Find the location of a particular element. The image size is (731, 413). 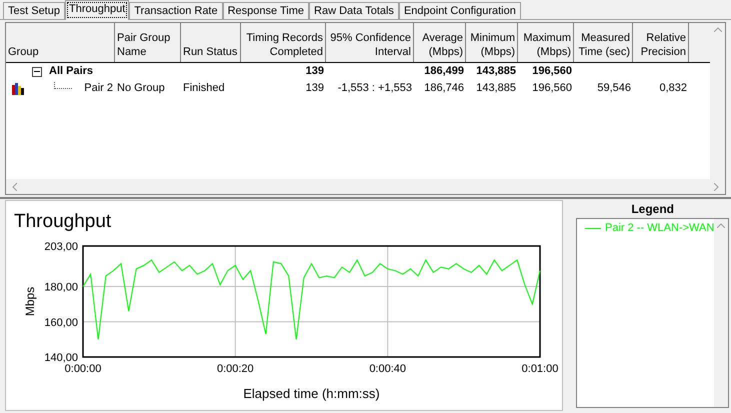

x-tick-label: 0:00:20 is located at coordinates (235, 369).